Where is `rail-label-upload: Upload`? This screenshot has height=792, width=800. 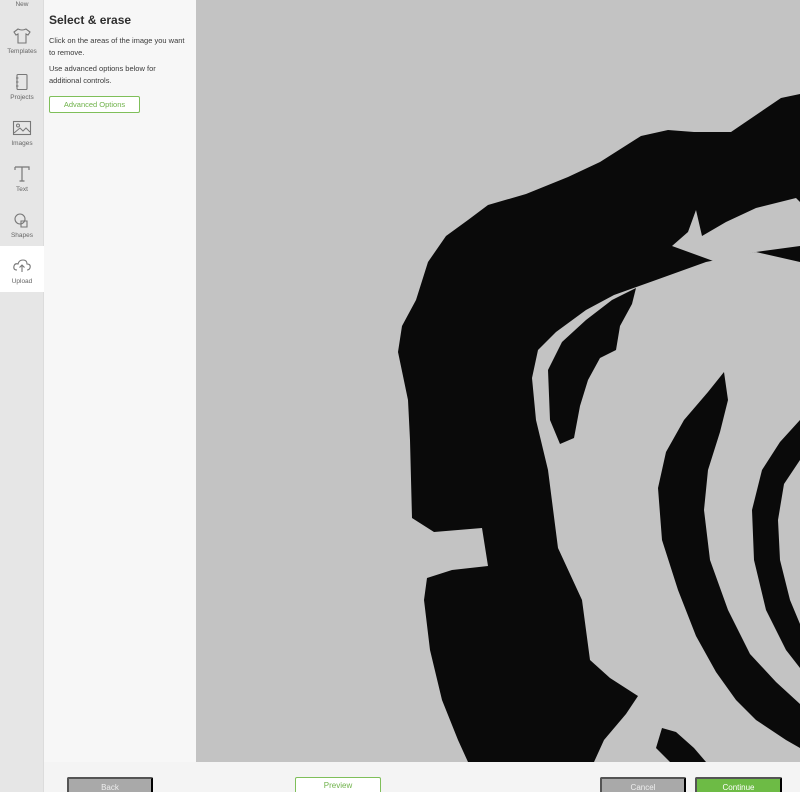
rail-label-upload: Upload is located at coordinates (22, 281).